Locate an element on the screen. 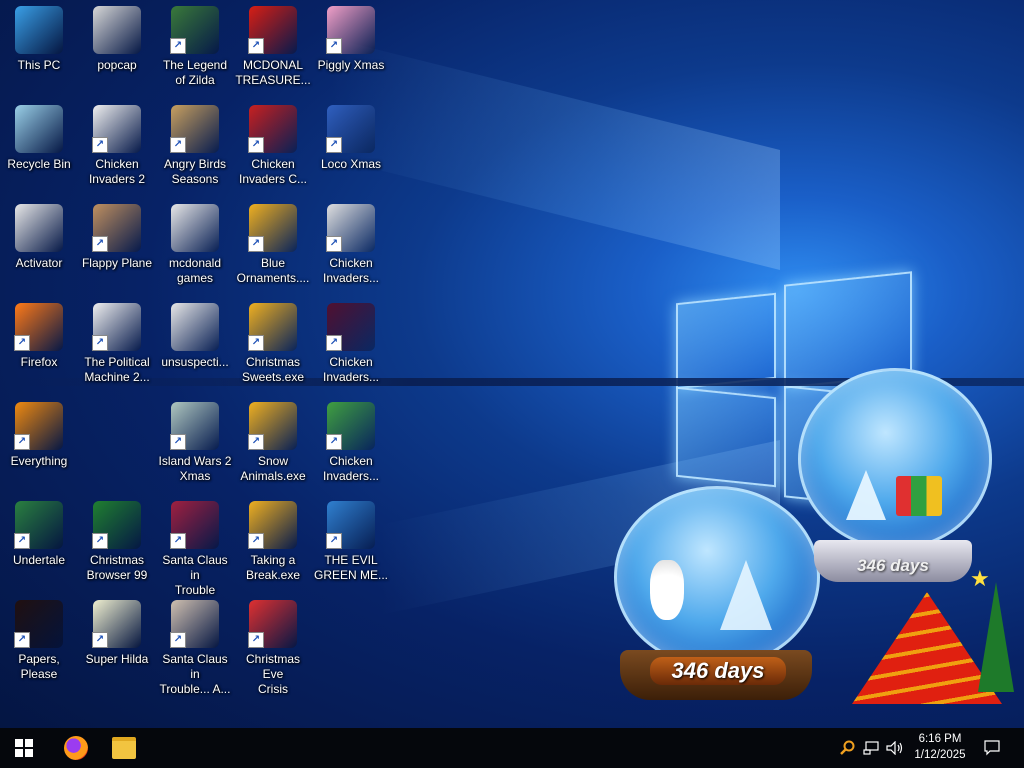 This screenshot has height=768, width=1024. desktop-icon-label: Loco Xmas is located at coordinates (351, 164).